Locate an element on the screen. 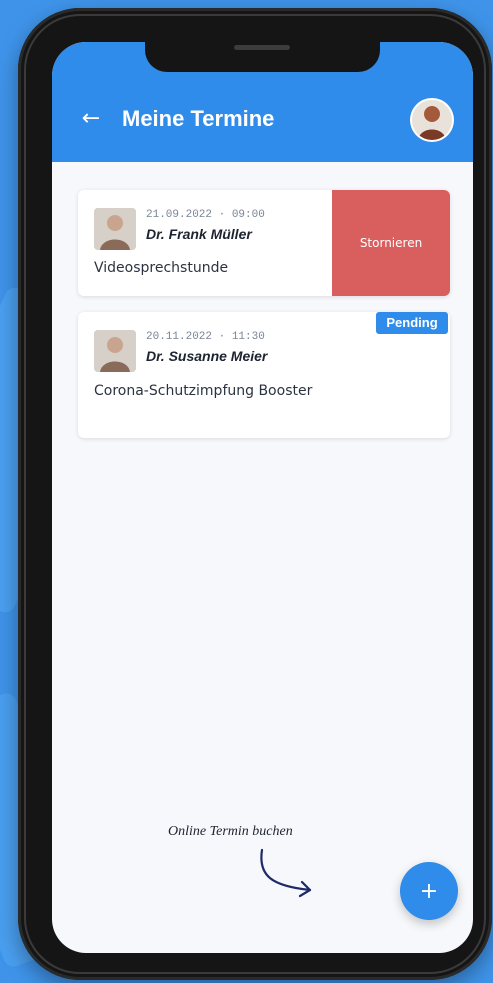  hint-arrow-icon is located at coordinates (286, 873).